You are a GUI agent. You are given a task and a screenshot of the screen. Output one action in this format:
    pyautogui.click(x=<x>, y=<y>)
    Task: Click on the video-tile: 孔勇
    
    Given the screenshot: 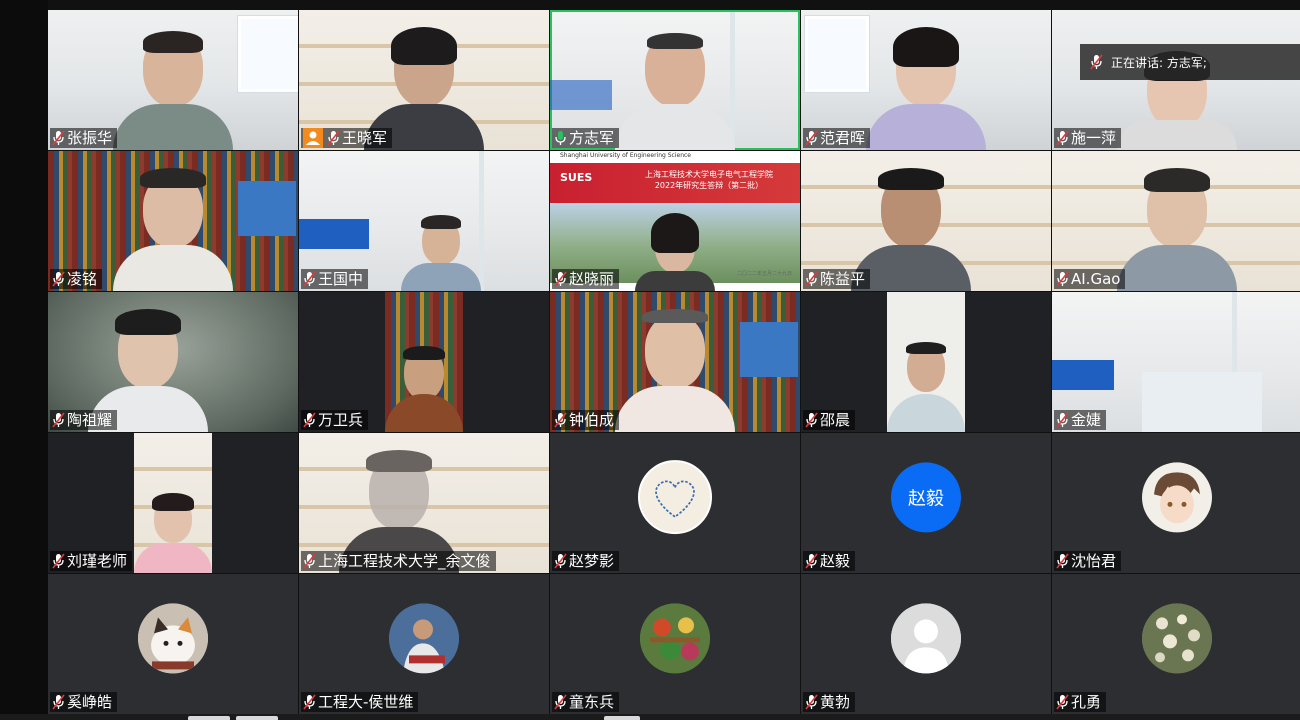 What is the action you would take?
    pyautogui.click(x=1176, y=644)
    